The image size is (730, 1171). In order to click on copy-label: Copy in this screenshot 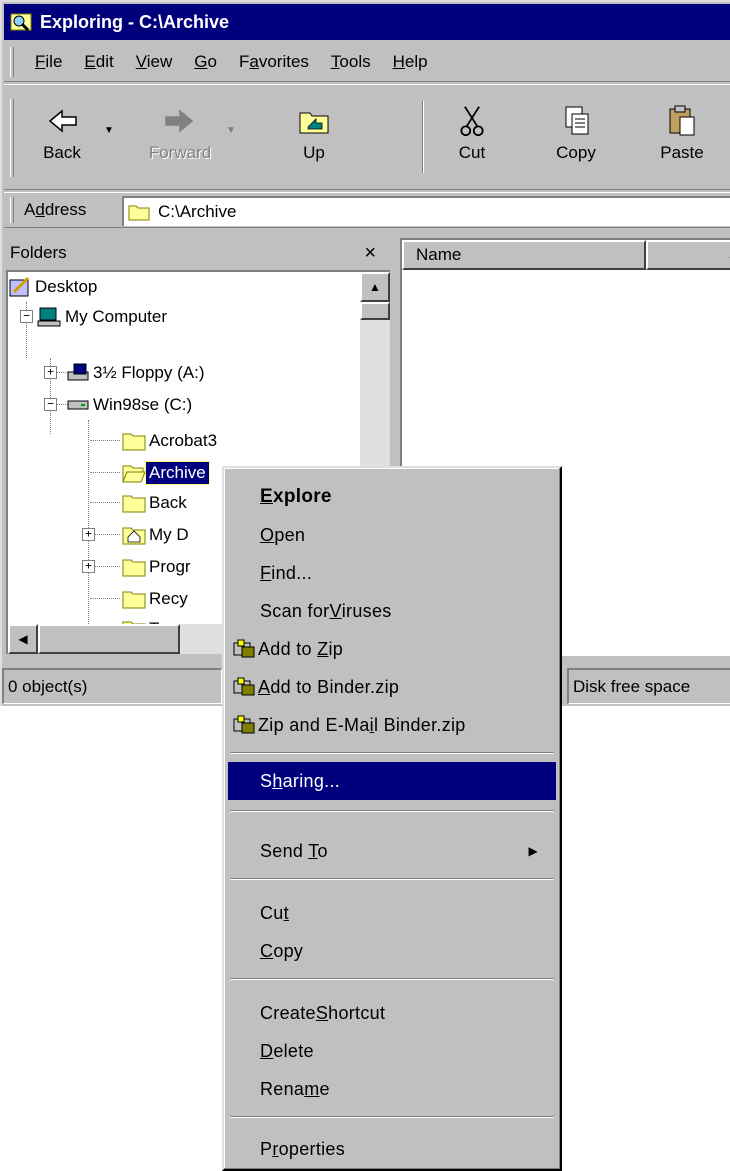, I will do `click(576, 152)`.